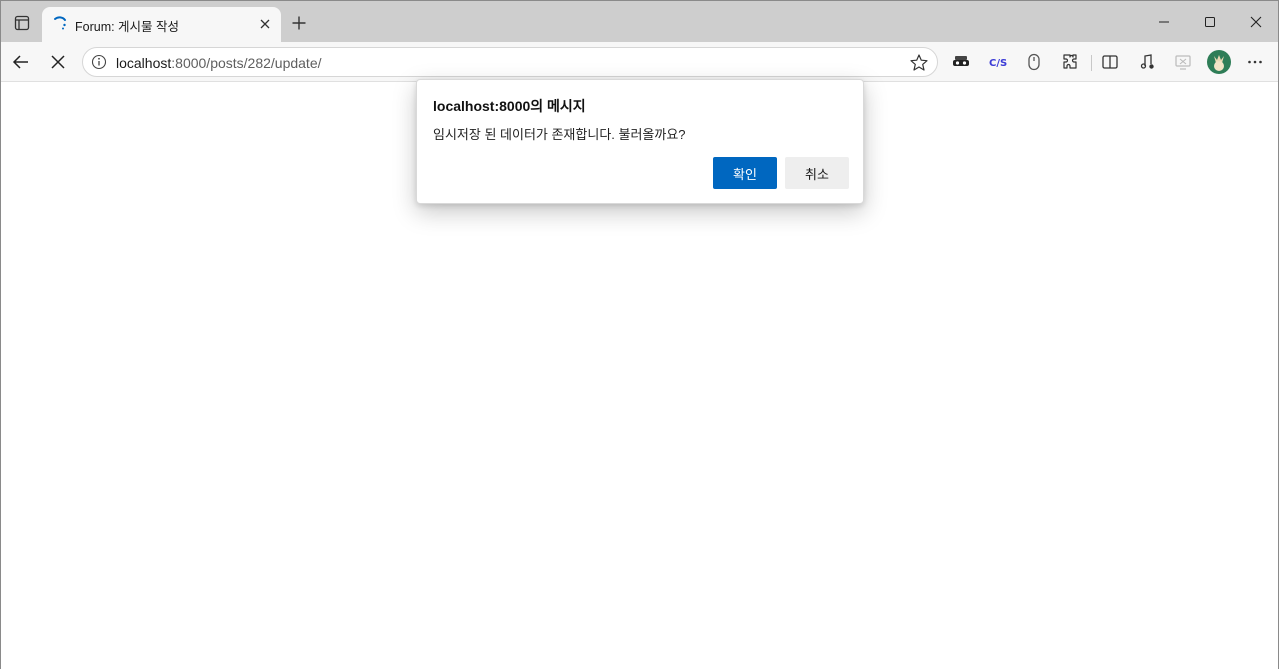 This screenshot has width=1279, height=669. I want to click on close-icon, so click(1256, 22).